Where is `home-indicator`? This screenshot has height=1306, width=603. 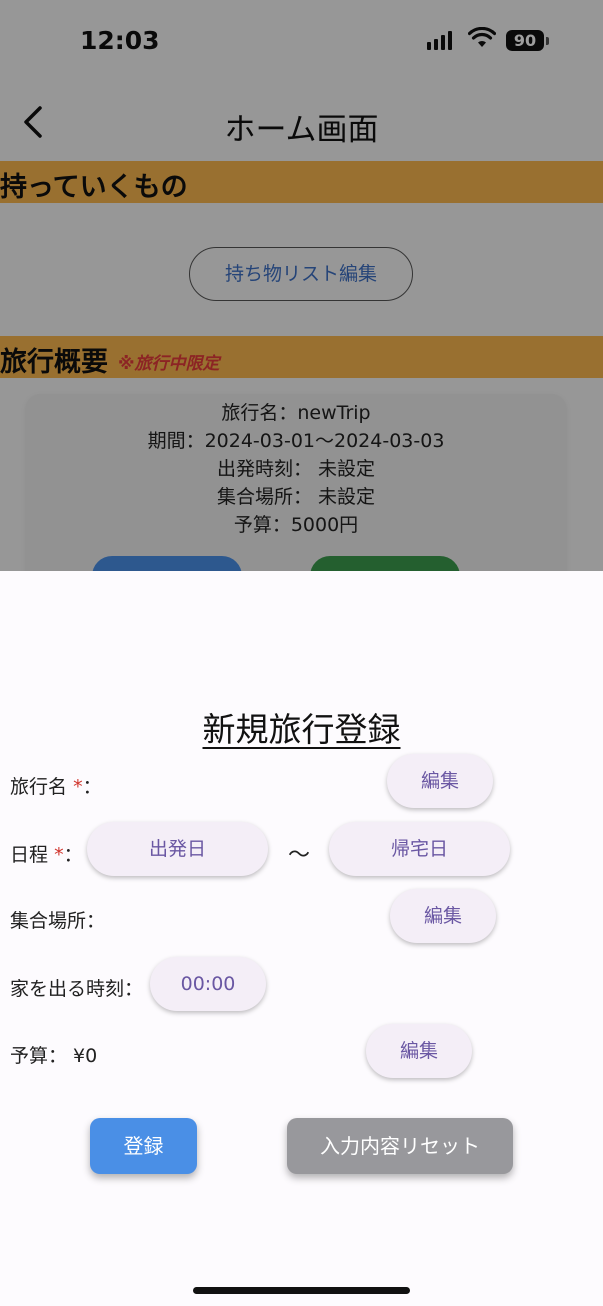 home-indicator is located at coordinates (301, 1290).